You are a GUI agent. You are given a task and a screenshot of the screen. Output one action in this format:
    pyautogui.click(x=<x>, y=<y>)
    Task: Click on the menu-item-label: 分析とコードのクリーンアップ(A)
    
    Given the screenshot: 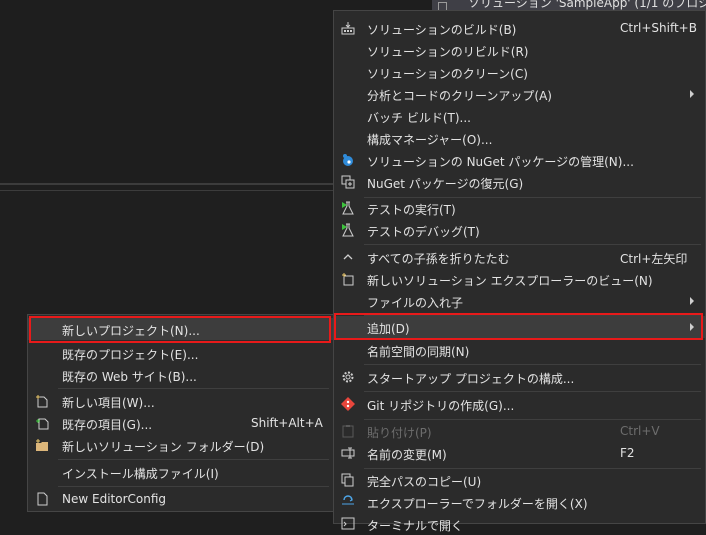 What is the action you would take?
    pyautogui.click(x=459, y=96)
    